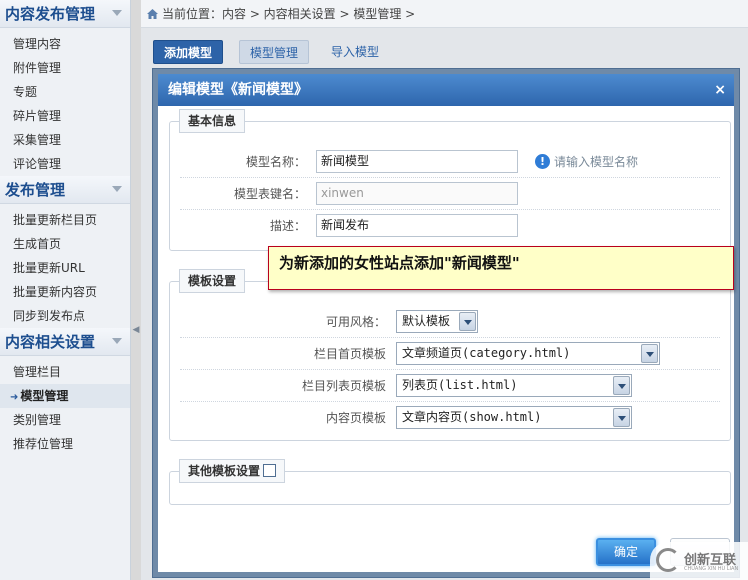 Image resolution: width=748 pixels, height=580 pixels. I want to click on other-template-legend: 其他模板设置, so click(232, 471).